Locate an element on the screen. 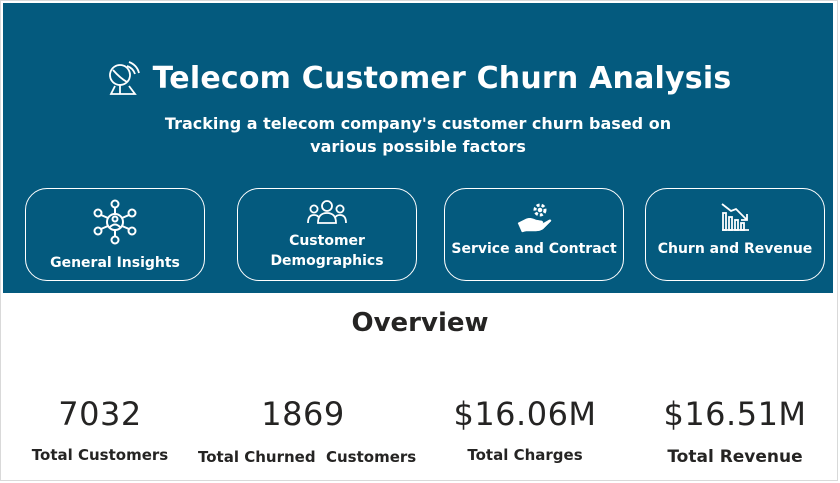  title-row: Telecom Customer Churn Analysis is located at coordinates (418, 78).